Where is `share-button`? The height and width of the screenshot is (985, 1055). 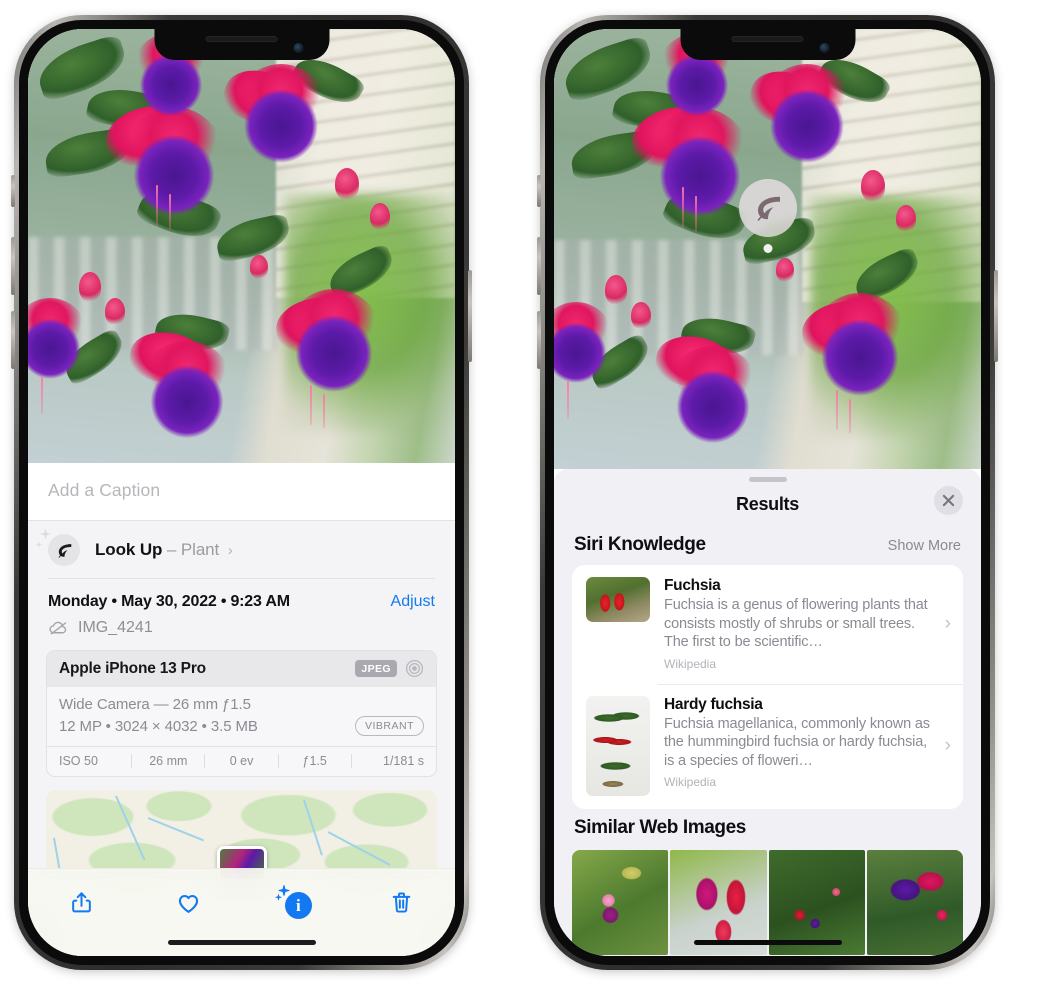 share-button is located at coordinates (81, 902).